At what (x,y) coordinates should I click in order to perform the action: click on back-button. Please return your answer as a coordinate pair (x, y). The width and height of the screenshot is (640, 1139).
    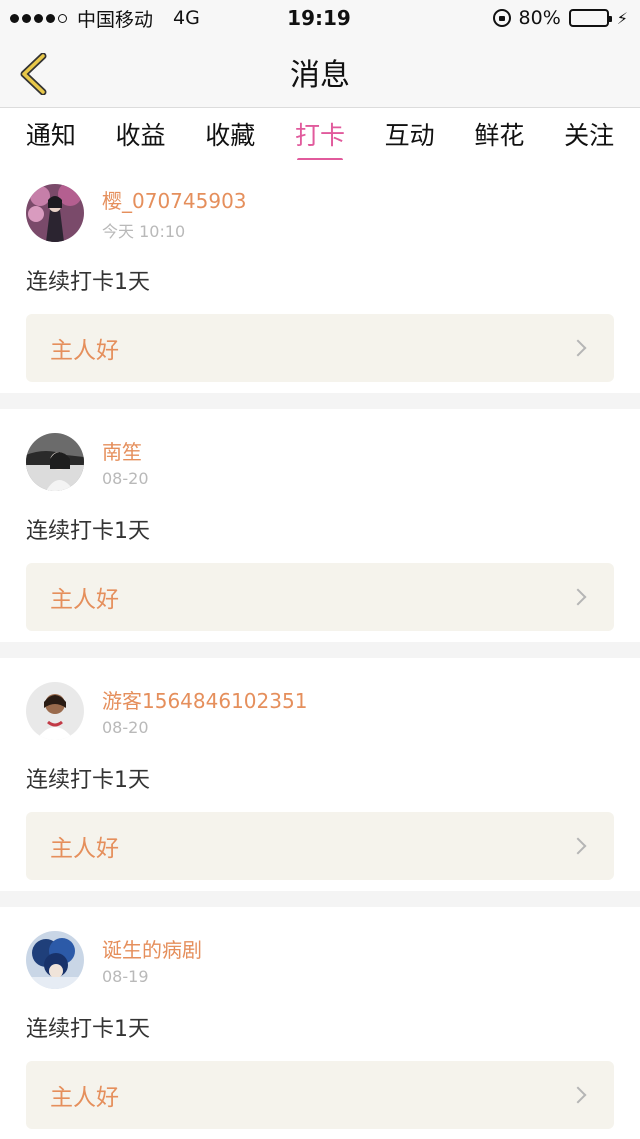
    Looking at the image, I should click on (34, 74).